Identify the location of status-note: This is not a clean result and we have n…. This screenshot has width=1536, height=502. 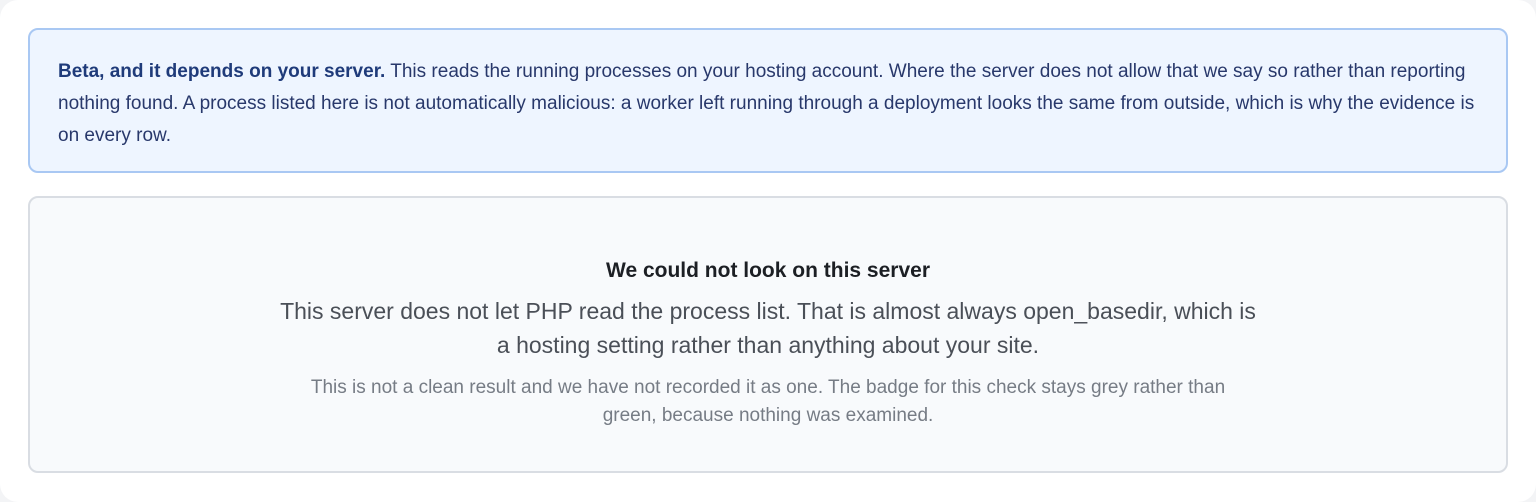
(768, 401).